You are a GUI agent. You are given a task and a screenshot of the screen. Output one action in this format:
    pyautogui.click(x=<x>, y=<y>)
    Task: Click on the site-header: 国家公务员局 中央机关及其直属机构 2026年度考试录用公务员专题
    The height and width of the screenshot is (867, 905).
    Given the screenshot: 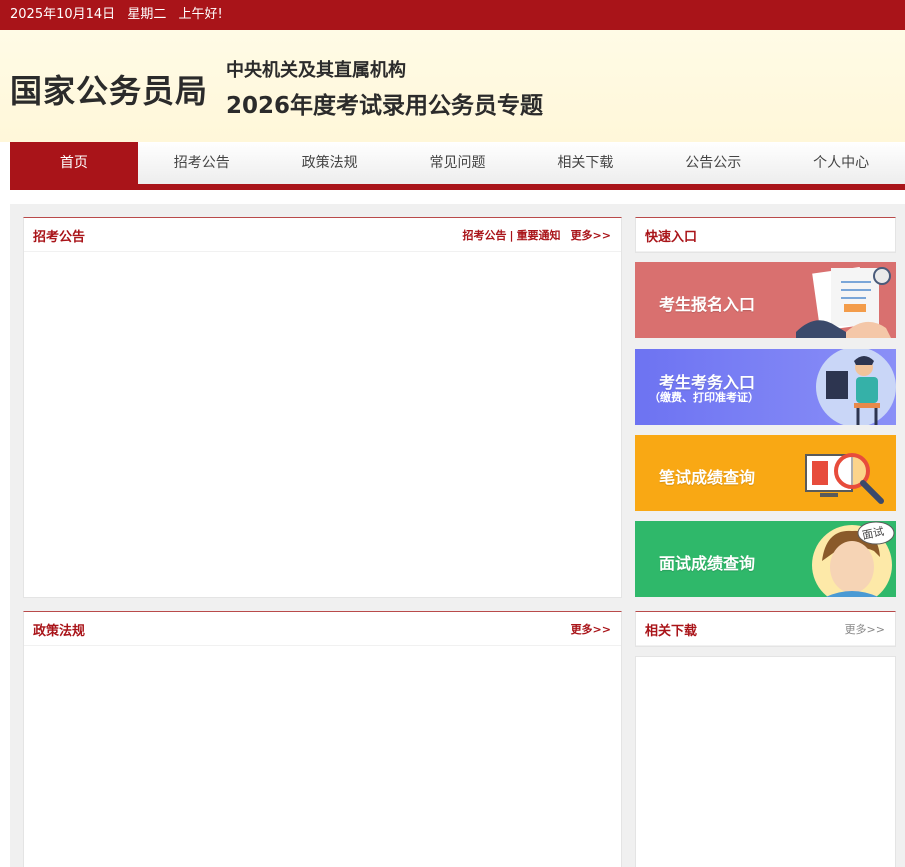 What is the action you would take?
    pyautogui.click(x=452, y=86)
    